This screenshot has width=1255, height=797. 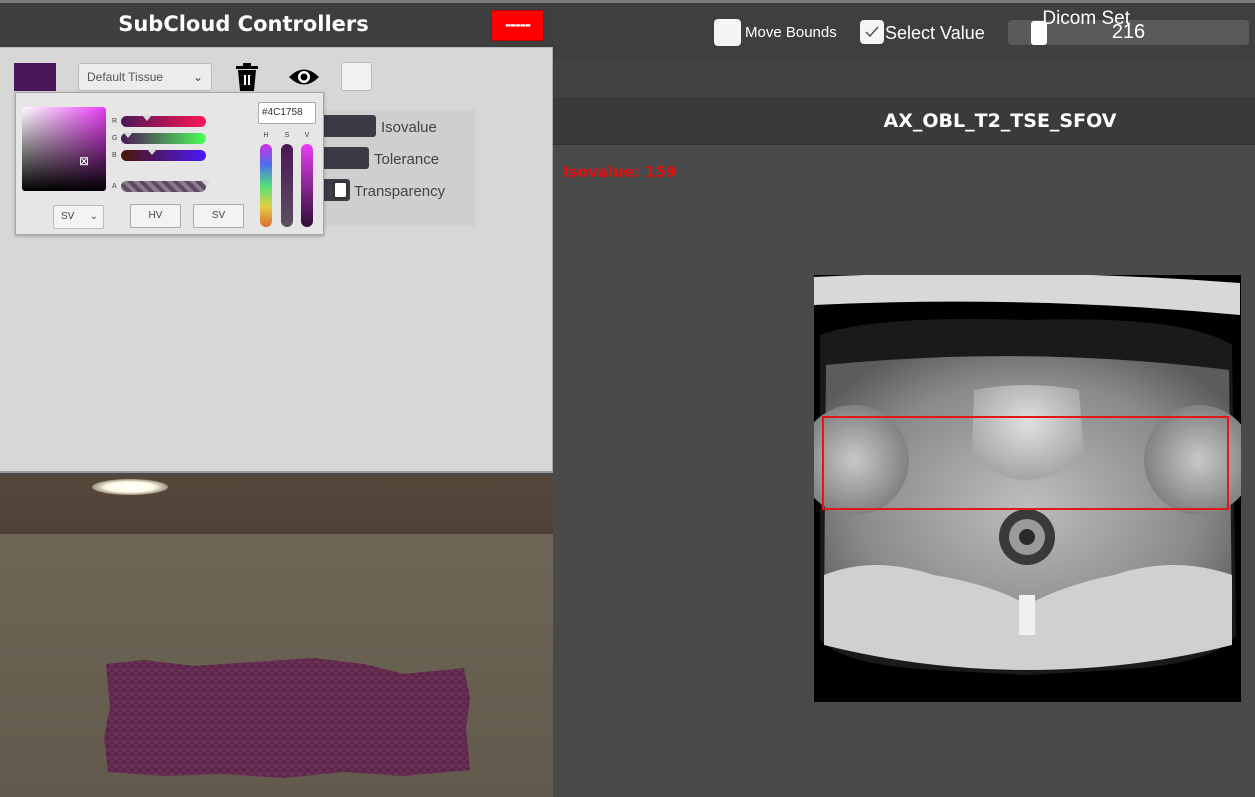 I want to click on hue-label: H, so click(x=266, y=135).